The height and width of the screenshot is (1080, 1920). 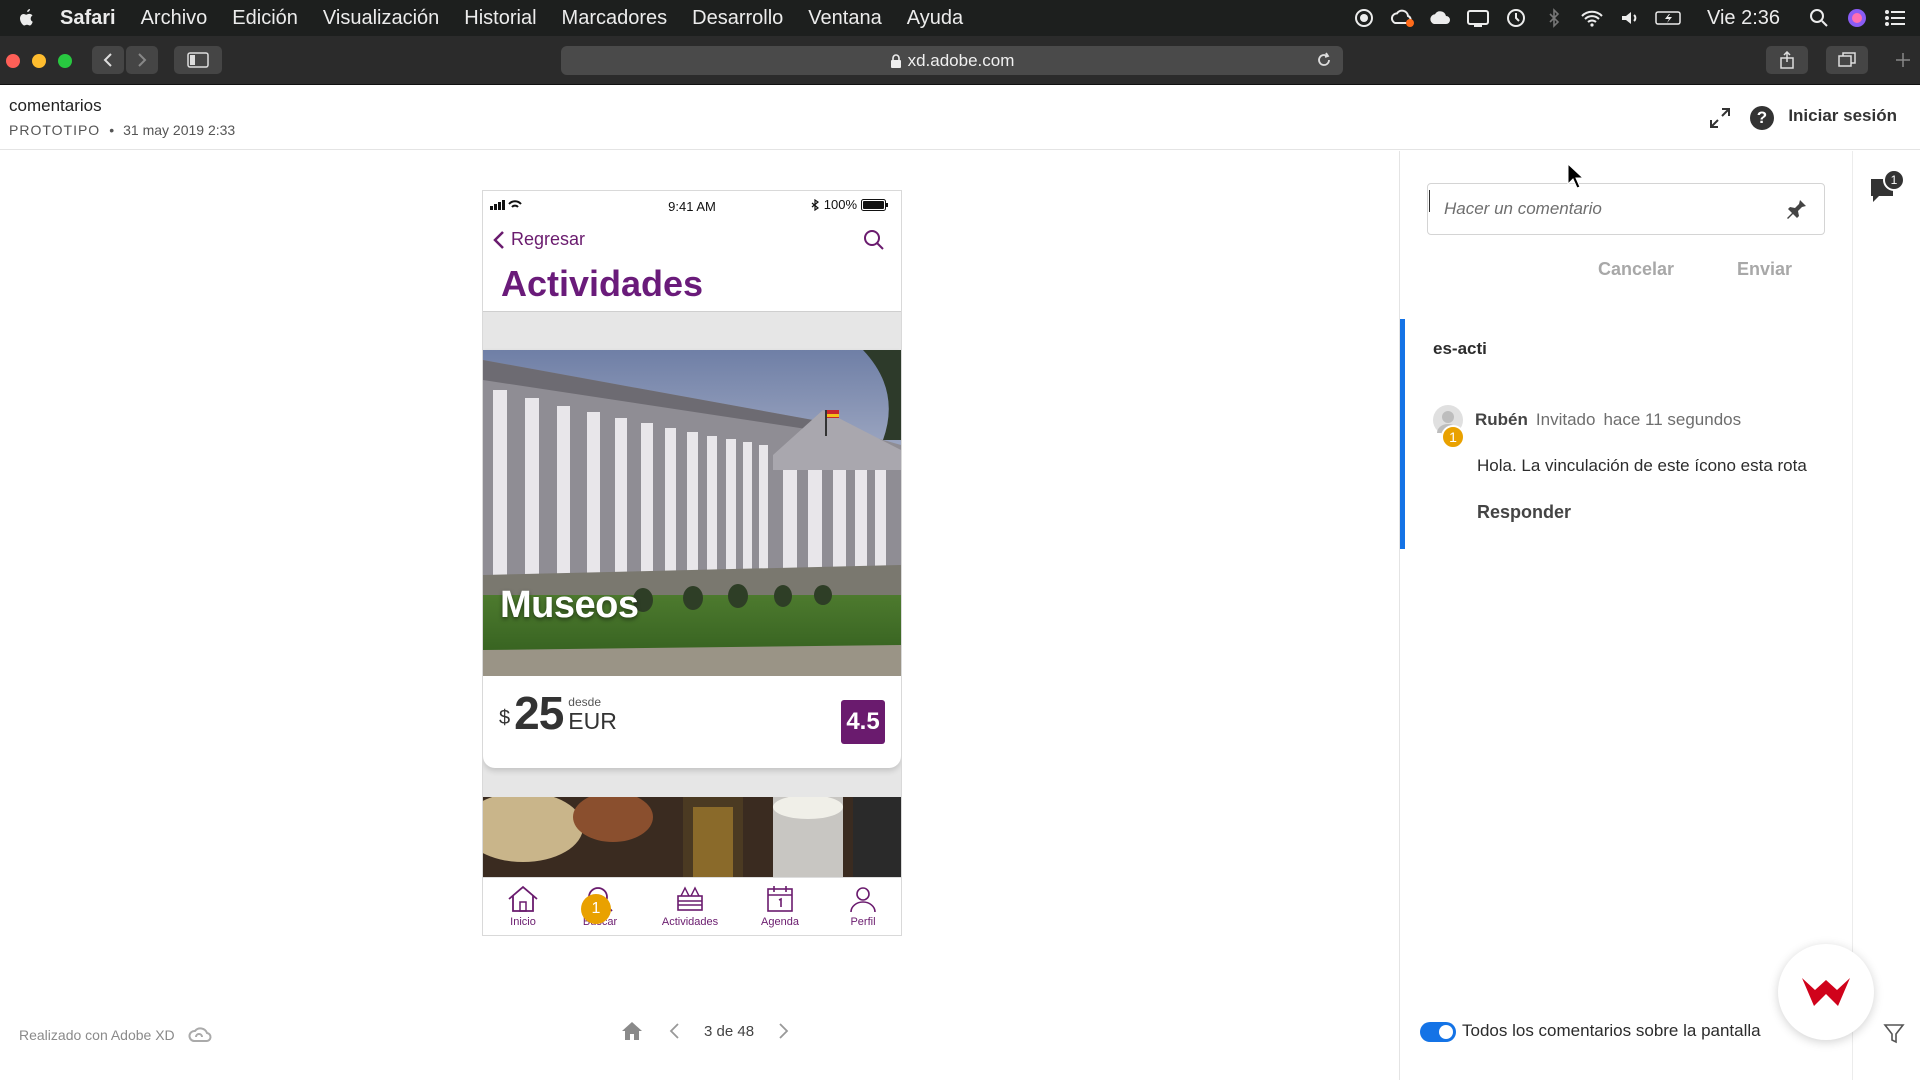 What do you see at coordinates (737, 18) in the screenshot?
I see `menu-desarrollo: Desarrollo` at bounding box center [737, 18].